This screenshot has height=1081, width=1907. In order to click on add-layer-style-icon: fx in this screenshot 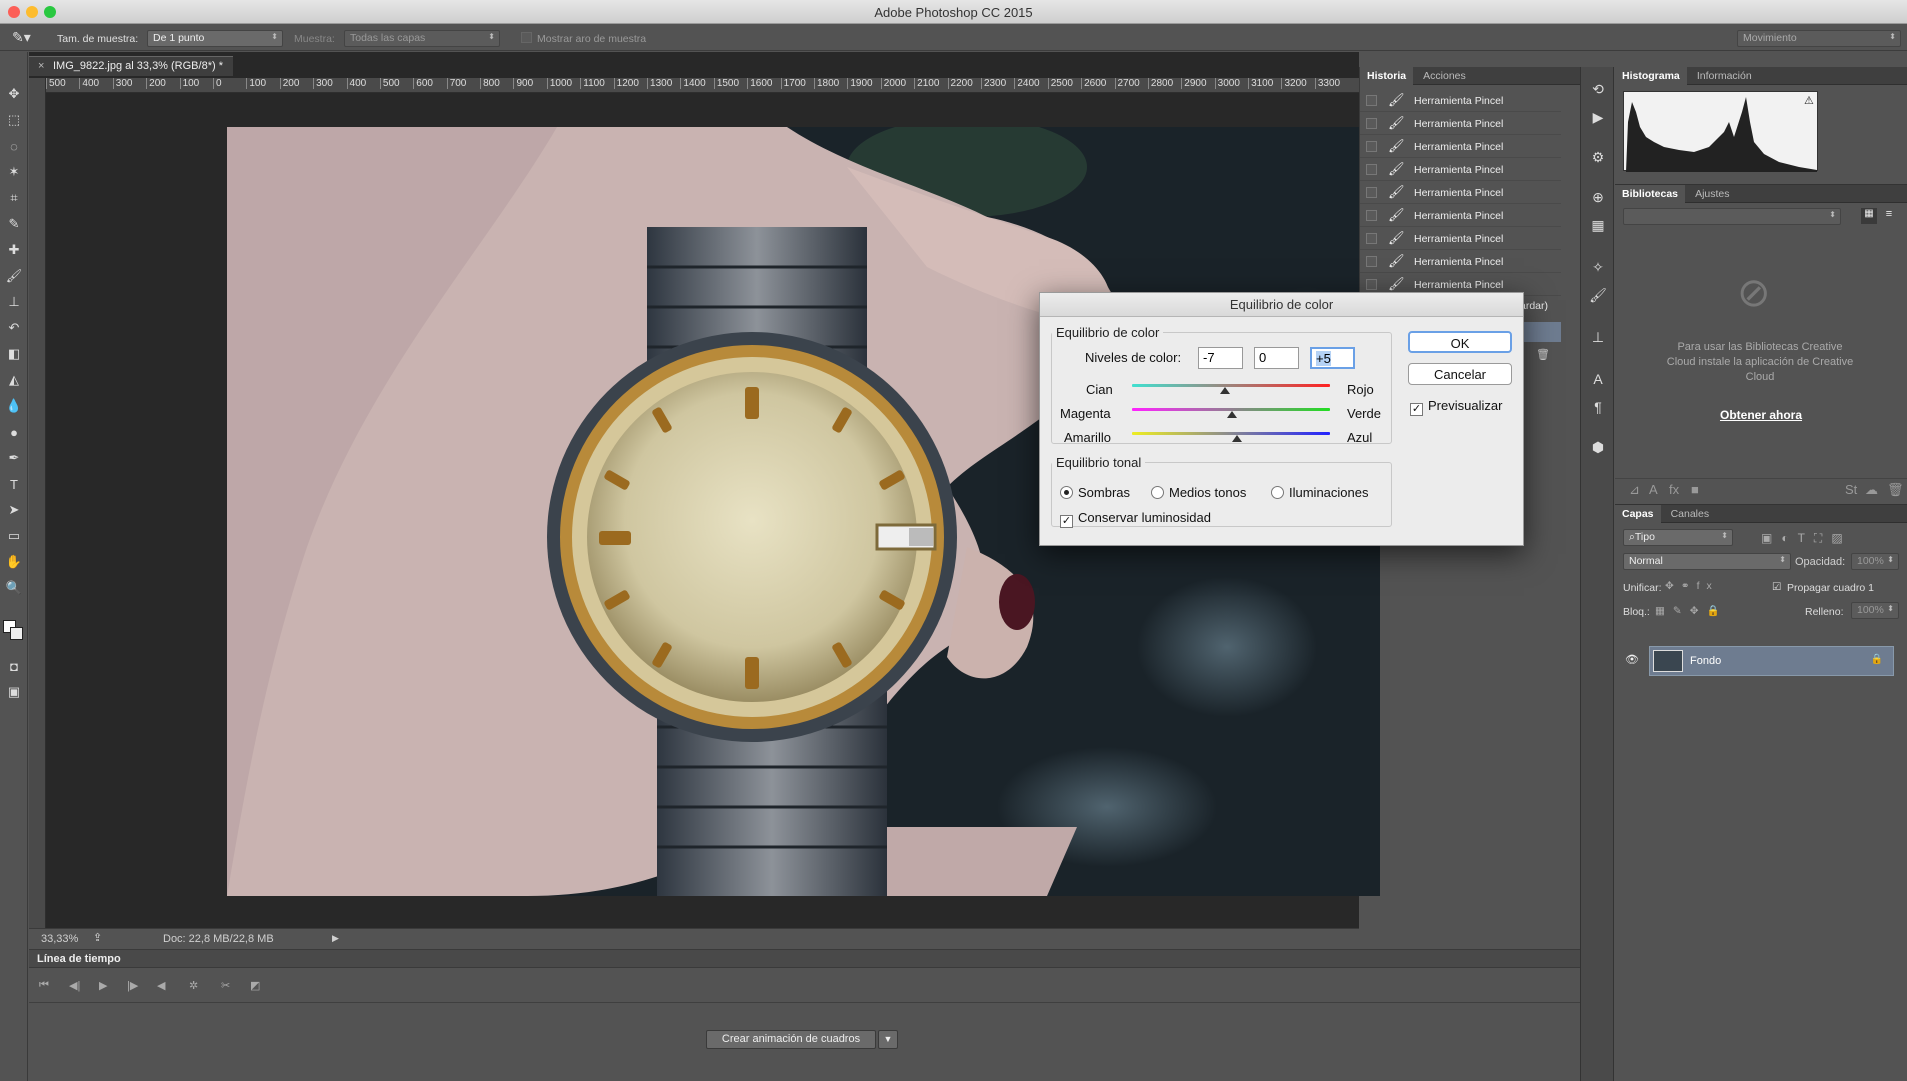, I will do `click(1674, 489)`.